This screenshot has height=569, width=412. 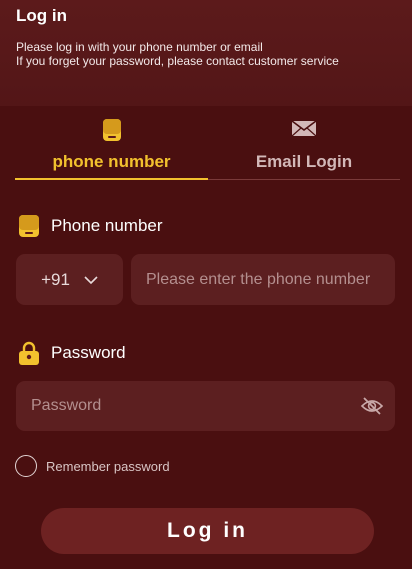 What do you see at coordinates (88, 352) in the screenshot?
I see `password-label-text: Password` at bounding box center [88, 352].